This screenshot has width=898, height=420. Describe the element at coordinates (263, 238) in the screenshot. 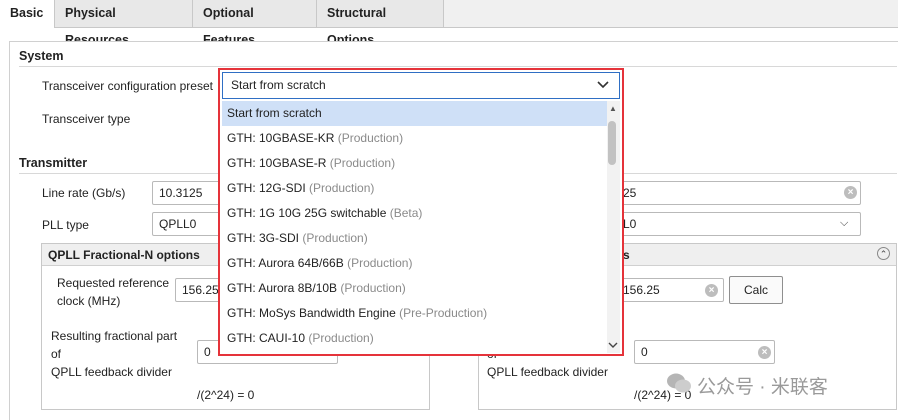

I see `preset-option-name: GTH: 3G-SDI` at that location.